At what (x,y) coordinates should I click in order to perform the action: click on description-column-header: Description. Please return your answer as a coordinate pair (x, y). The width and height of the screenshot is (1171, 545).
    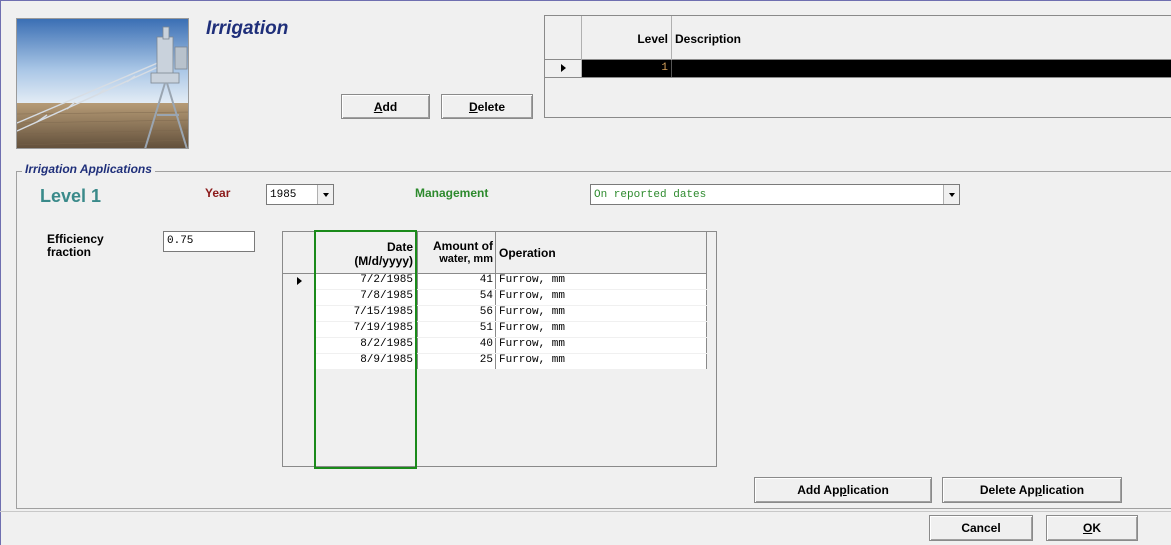
    Looking at the image, I should click on (706, 38).